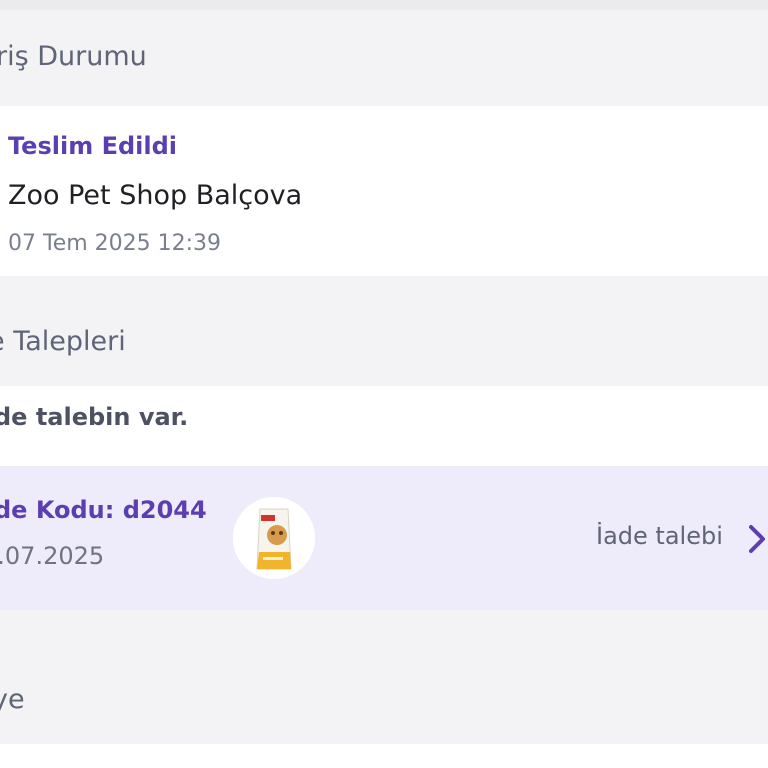 The width and height of the screenshot is (768, 768). What do you see at coordinates (52, 556) in the screenshot?
I see `return-date: 9.07.2025` at bounding box center [52, 556].